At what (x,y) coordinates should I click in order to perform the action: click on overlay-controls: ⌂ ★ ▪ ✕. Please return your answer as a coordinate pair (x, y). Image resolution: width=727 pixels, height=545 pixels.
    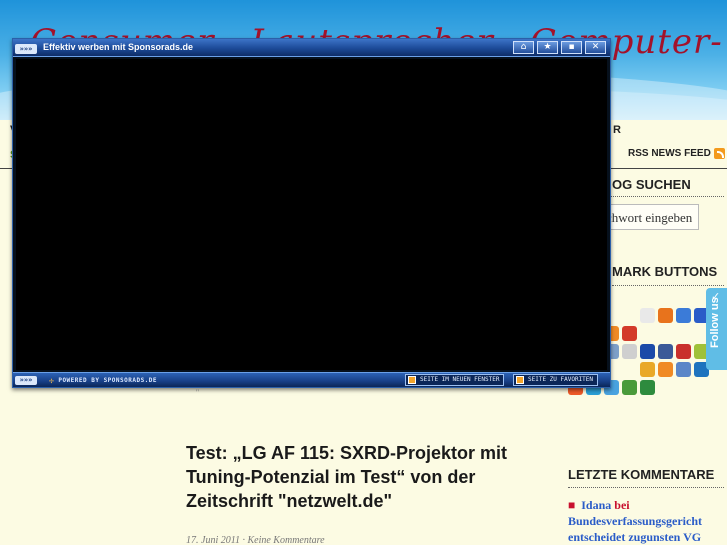
    Looking at the image, I should click on (559, 47).